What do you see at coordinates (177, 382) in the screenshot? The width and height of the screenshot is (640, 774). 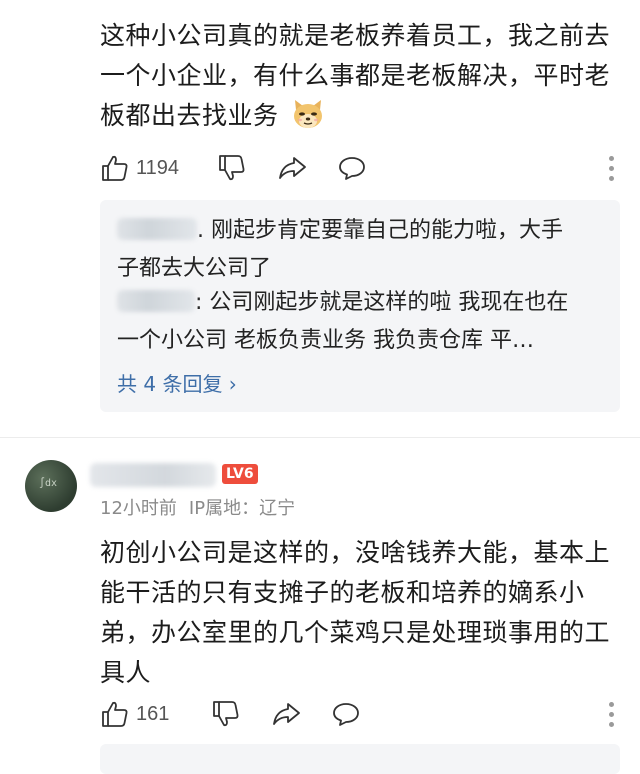 I see `view-all-replies-link: 共 4 条回复 ›` at bounding box center [177, 382].